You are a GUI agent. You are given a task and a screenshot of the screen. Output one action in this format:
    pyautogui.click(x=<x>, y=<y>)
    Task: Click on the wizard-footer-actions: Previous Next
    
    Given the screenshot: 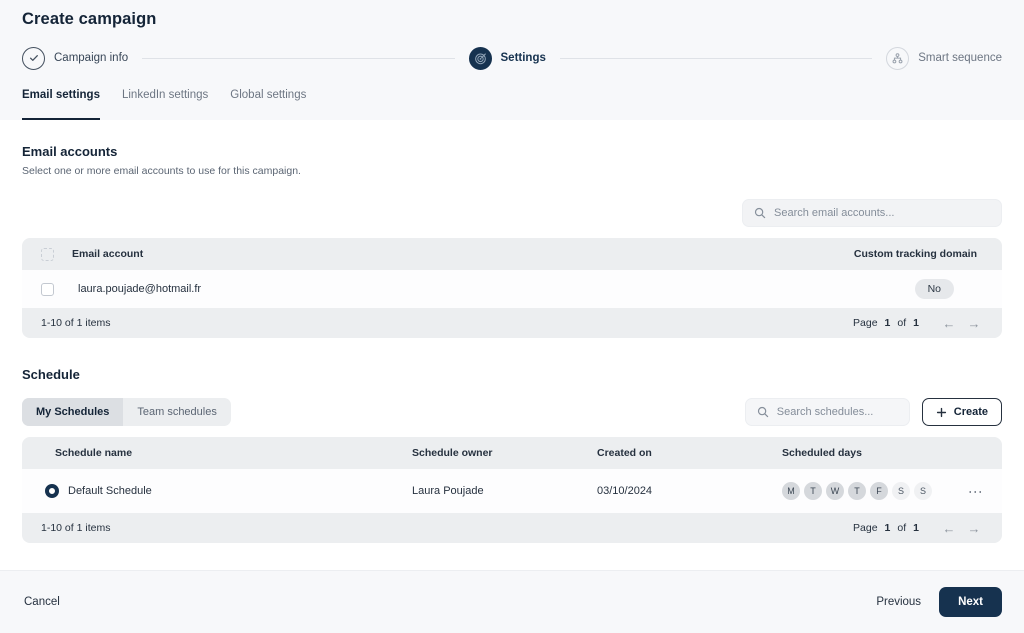 What is the action you would take?
    pyautogui.click(x=938, y=602)
    